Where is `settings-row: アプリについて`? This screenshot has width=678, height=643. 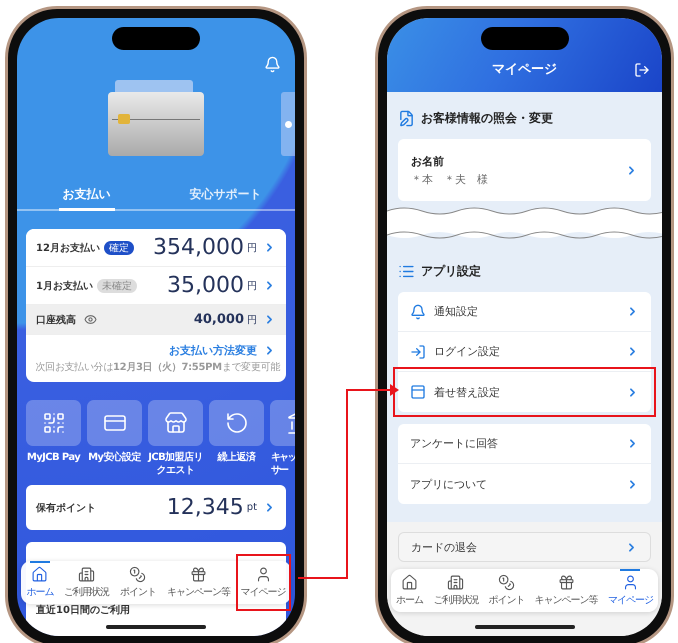 settings-row: アプリについて is located at coordinates (524, 484).